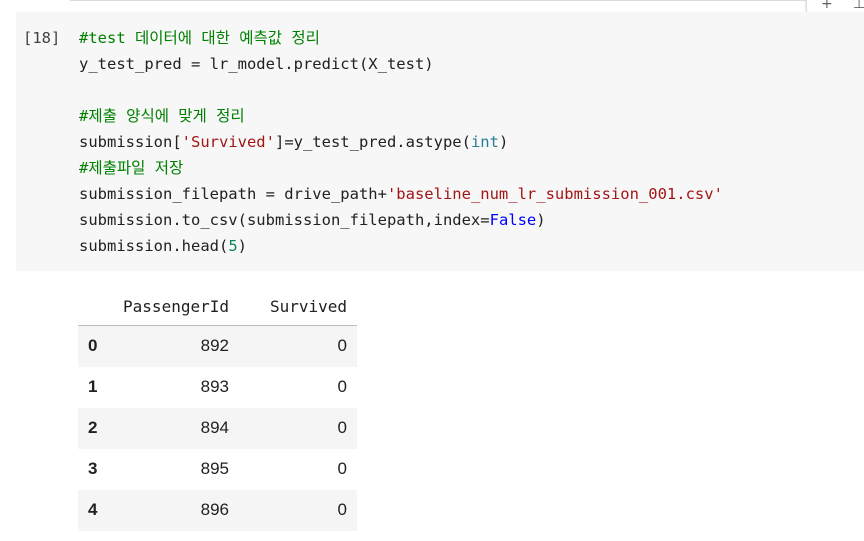  I want to click on cell-divider, so click(440, 0).